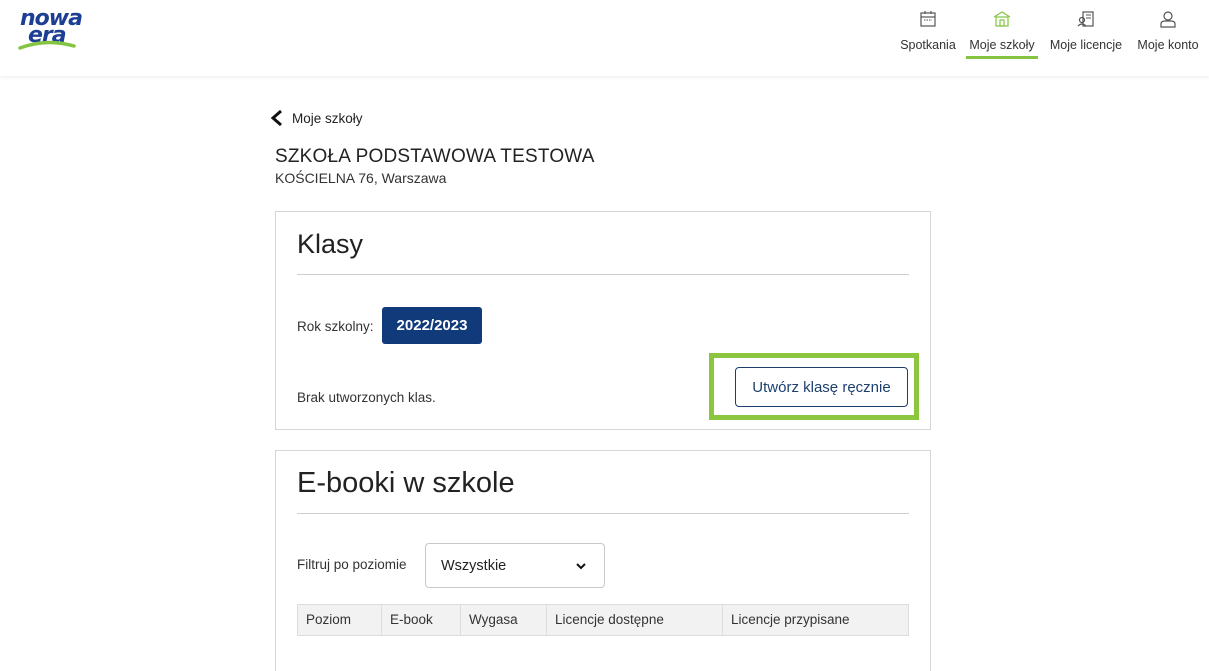 This screenshot has width=1209, height=671. Describe the element at coordinates (366, 397) in the screenshot. I see `empty-classes-text: Brak utworzonych klas.` at that location.